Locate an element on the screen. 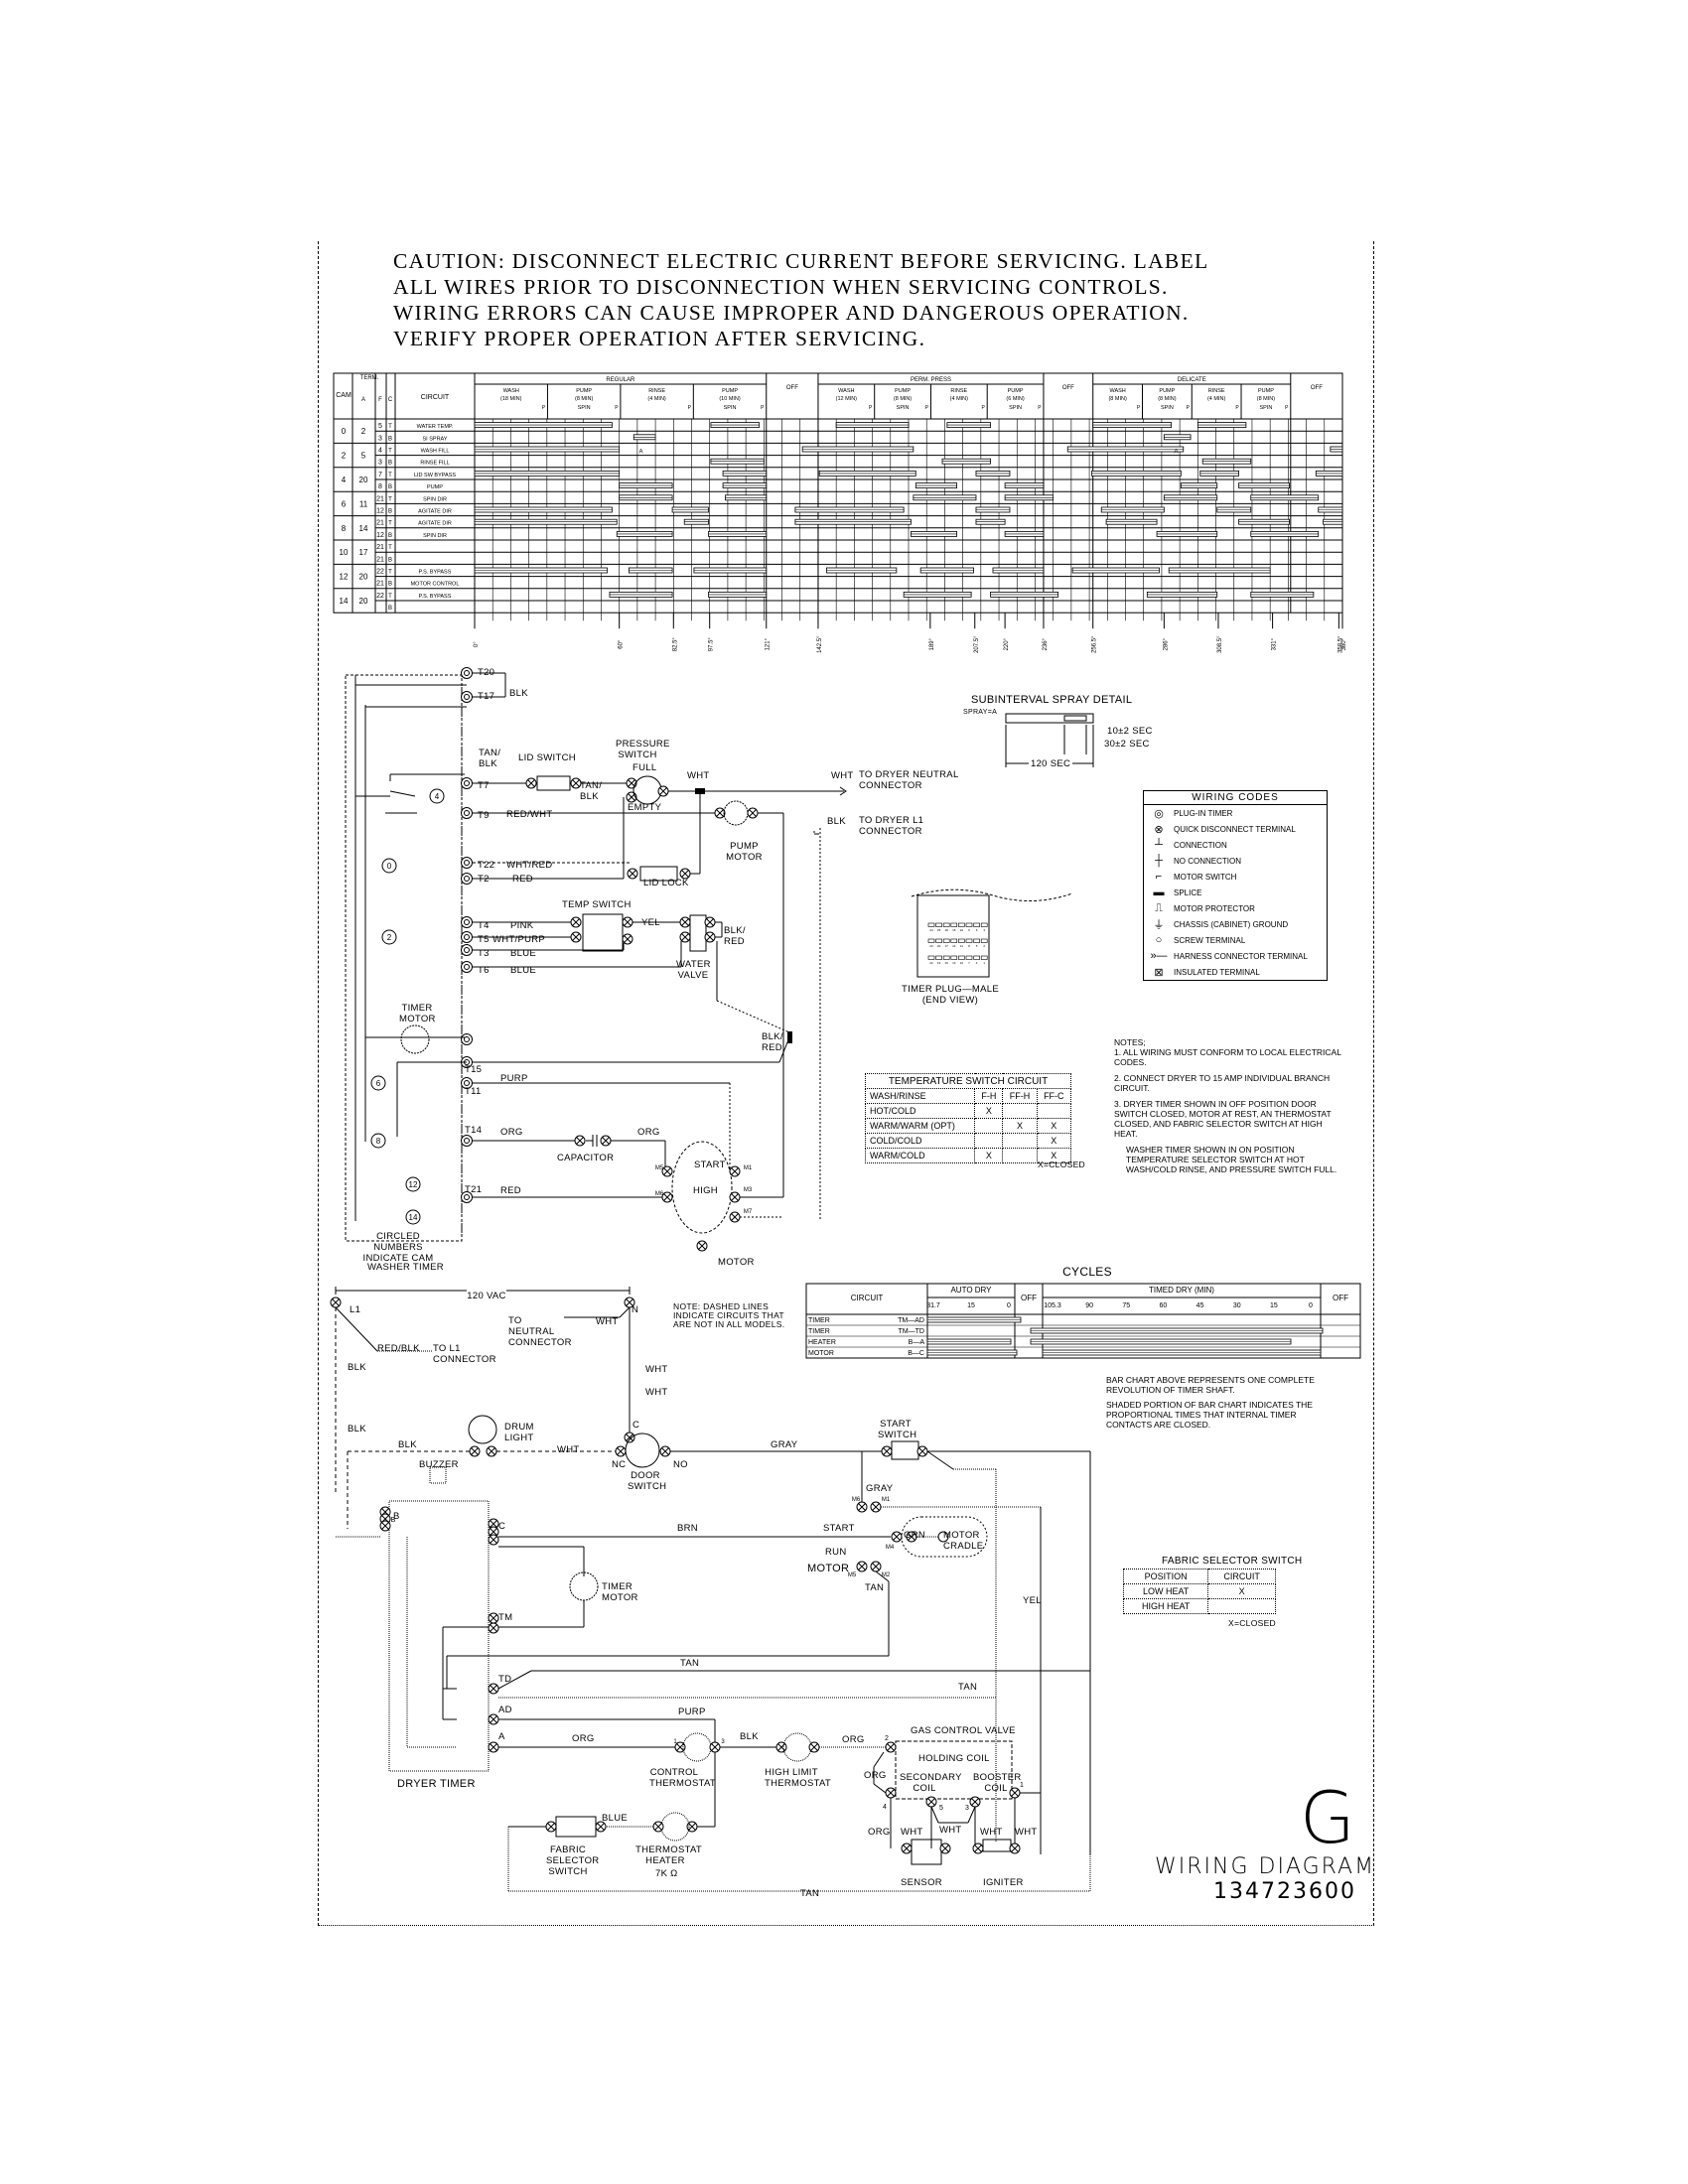 The width and height of the screenshot is (1688, 2184). terminal-id: 4 is located at coordinates (885, 1807).